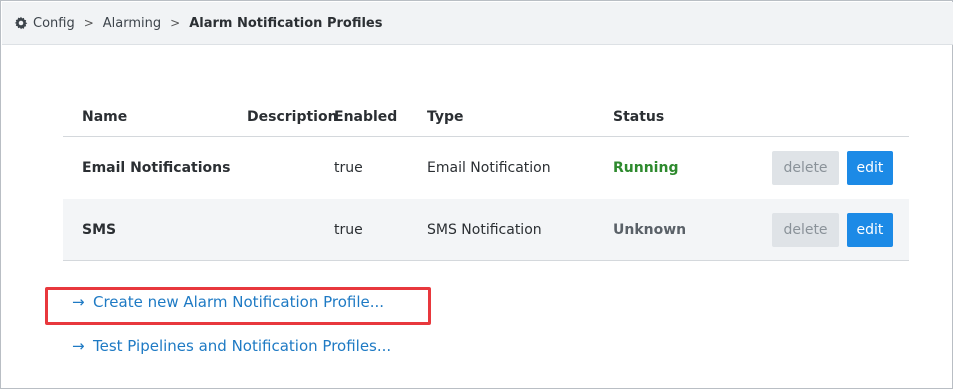 This screenshot has height=389, width=953. I want to click on column-enabled: Enabled, so click(366, 116).